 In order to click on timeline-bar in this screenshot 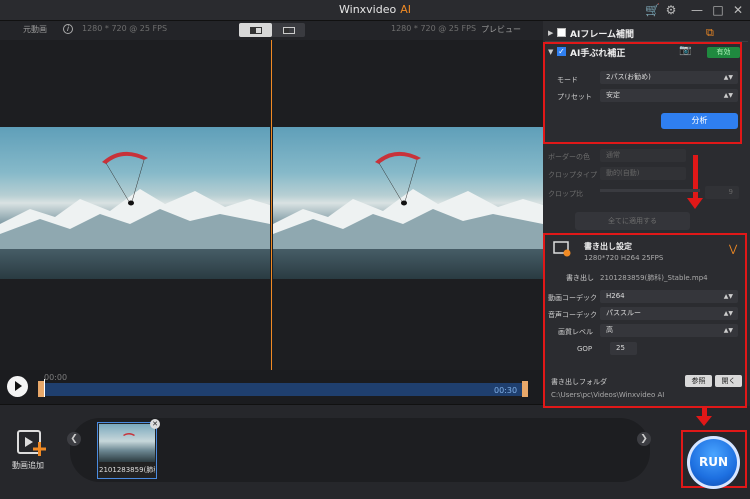, I will do `click(284, 389)`.